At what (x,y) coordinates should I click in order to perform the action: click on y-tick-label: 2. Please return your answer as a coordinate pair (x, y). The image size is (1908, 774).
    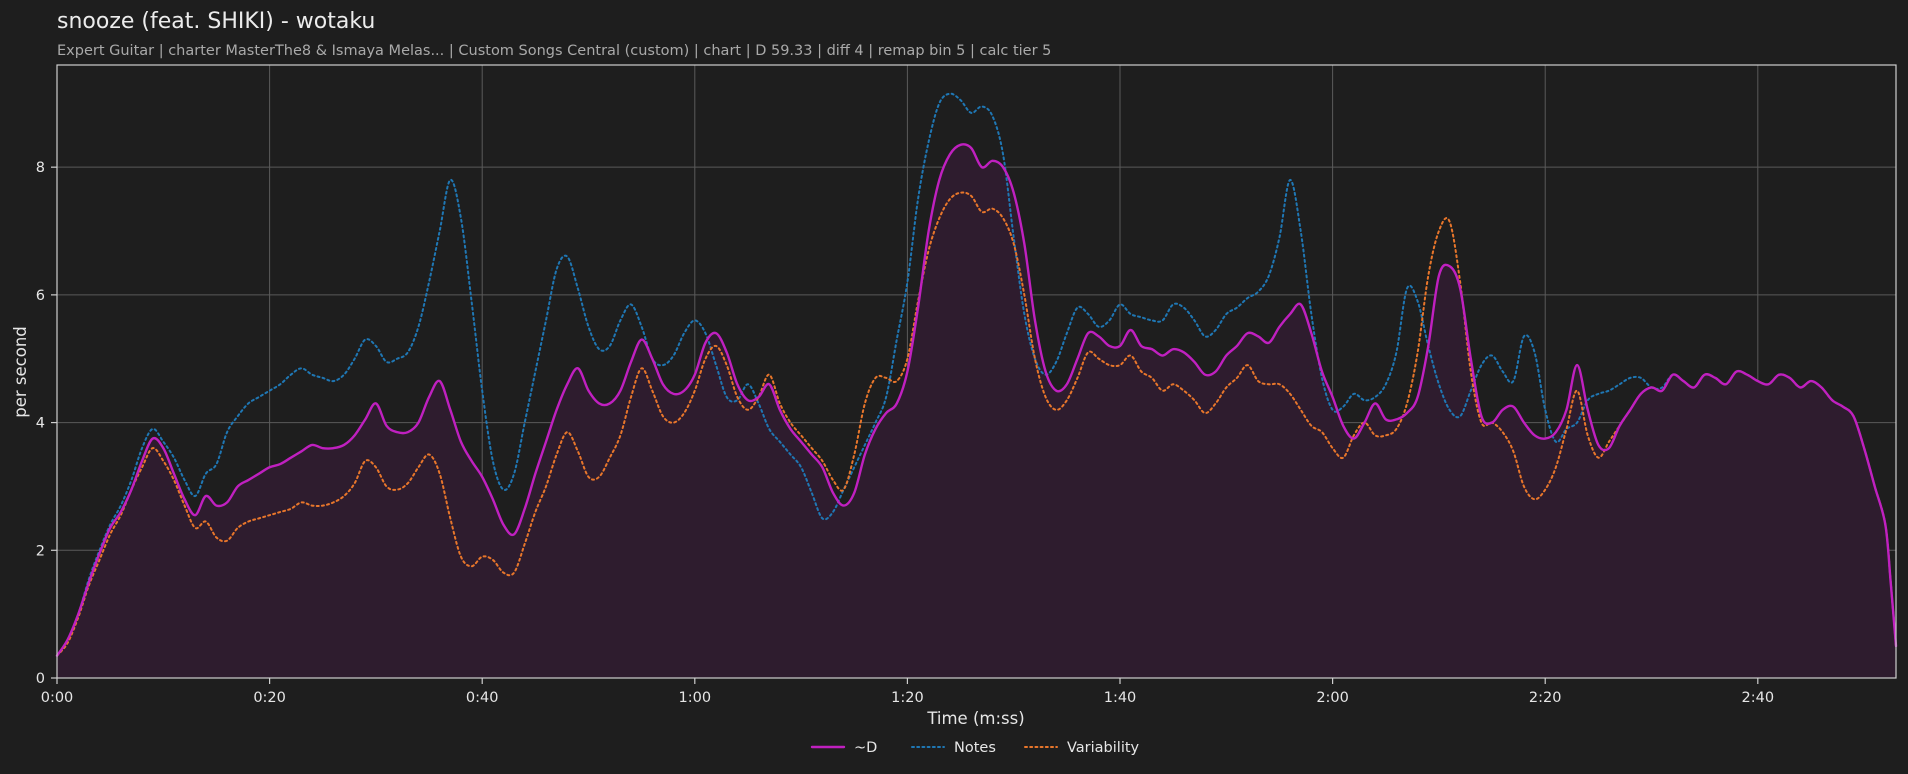
    Looking at the image, I should click on (40, 551).